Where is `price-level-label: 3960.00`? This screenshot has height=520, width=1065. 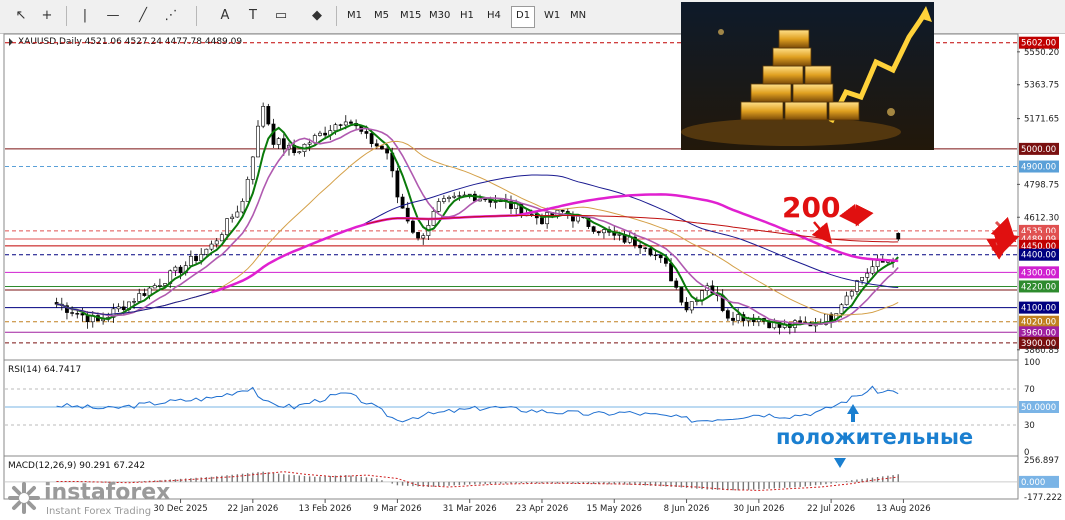
price-level-label: 3960.00 is located at coordinates (1038, 333).